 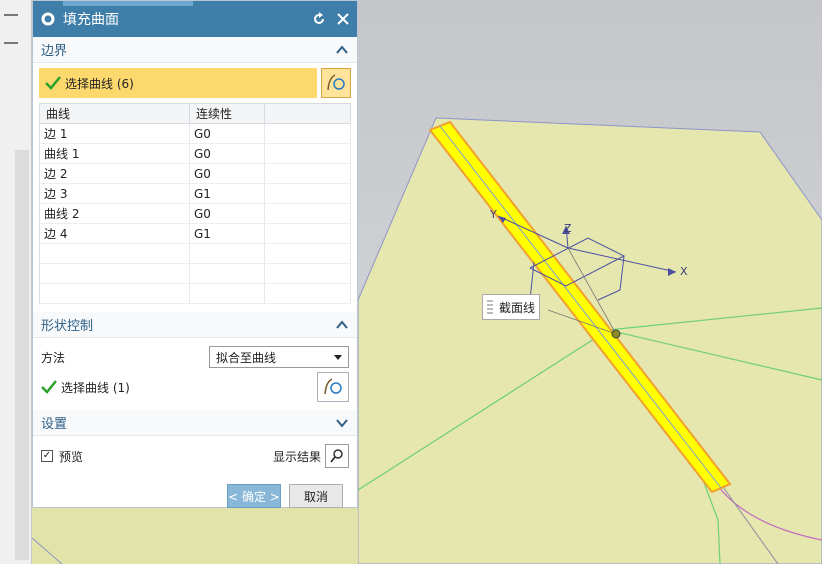 I want to click on table-row: 曲线 1 G0, so click(x=195, y=153).